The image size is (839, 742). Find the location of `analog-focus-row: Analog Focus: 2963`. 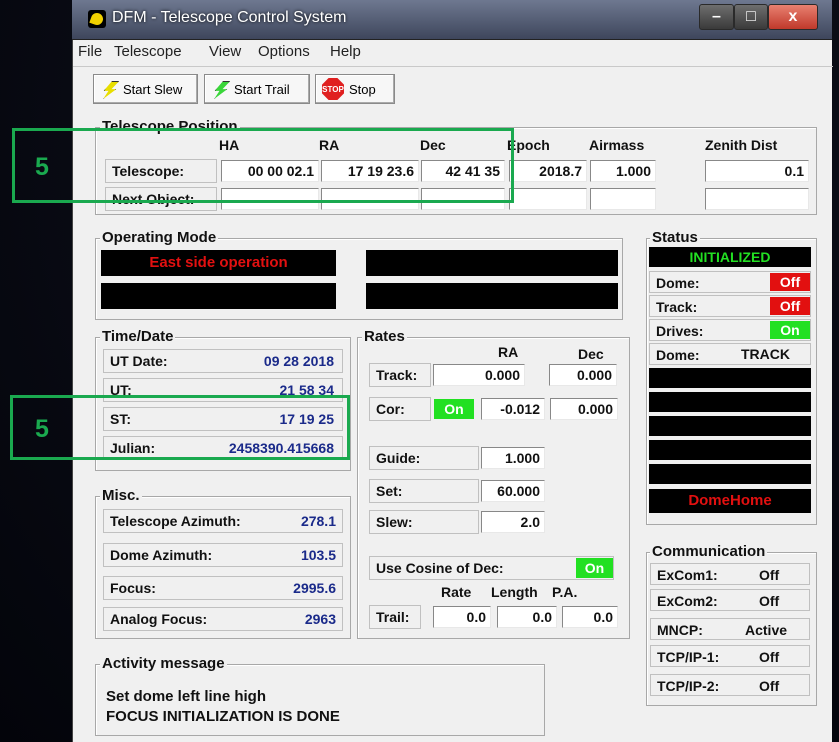

analog-focus-row: Analog Focus: 2963 is located at coordinates (223, 619).